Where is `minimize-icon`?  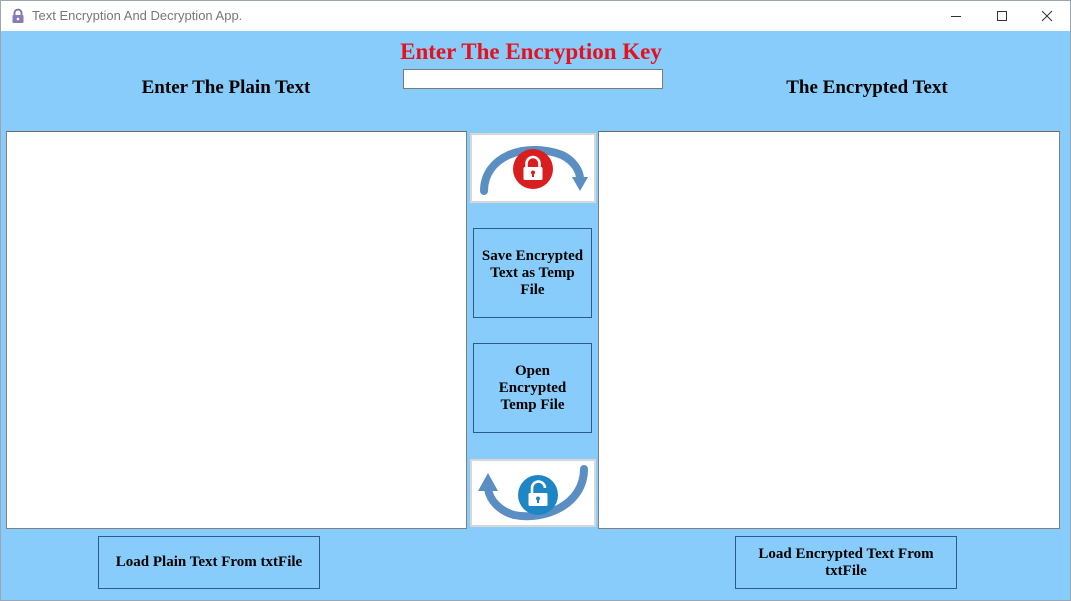 minimize-icon is located at coordinates (956, 16).